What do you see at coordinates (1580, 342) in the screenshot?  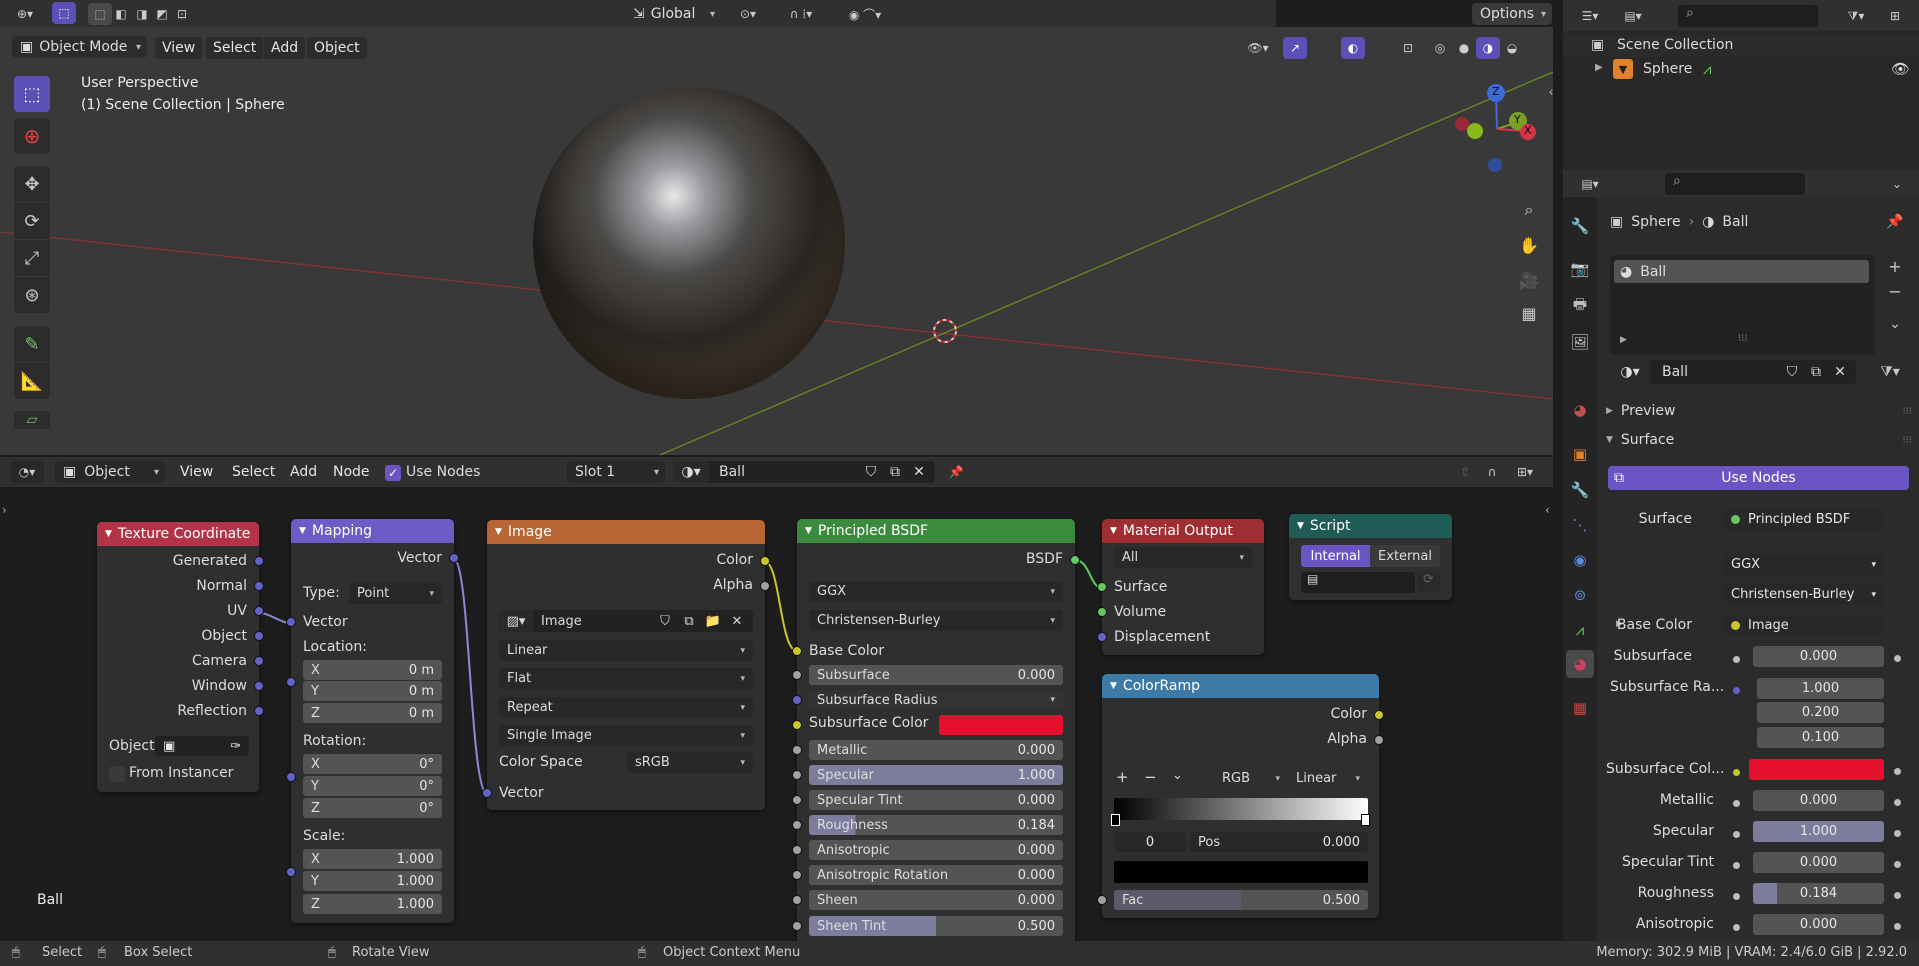 I see `view-layer-tab-icon: 🖼` at bounding box center [1580, 342].